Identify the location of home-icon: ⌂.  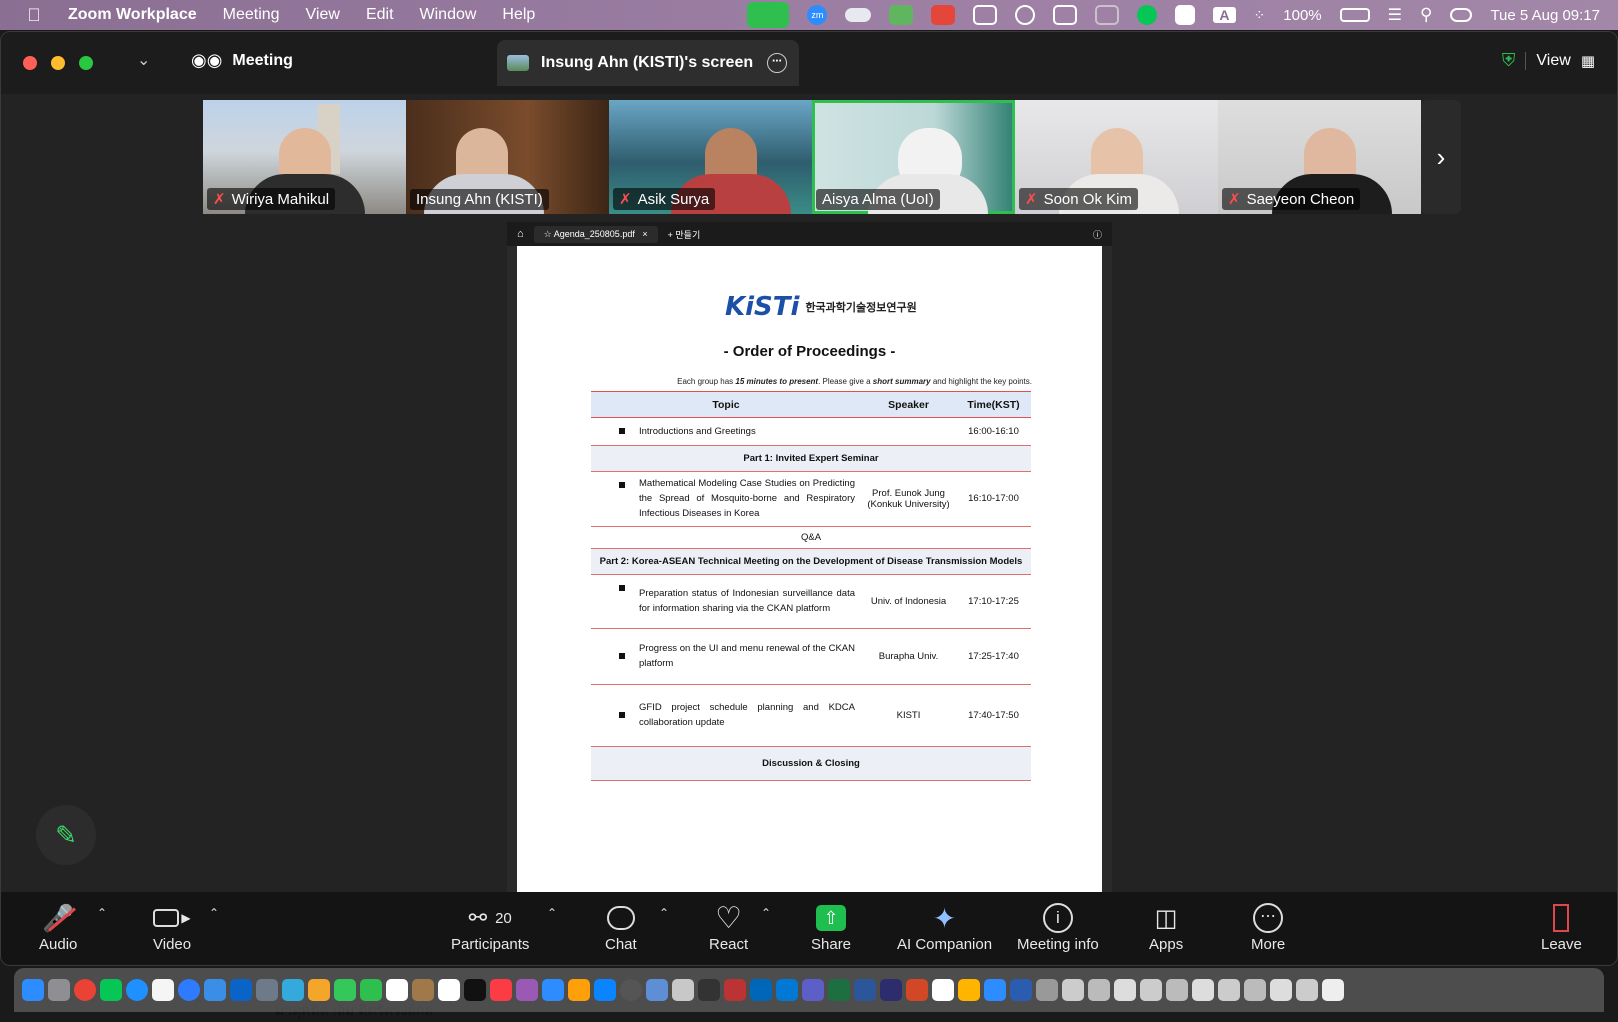
(520, 234).